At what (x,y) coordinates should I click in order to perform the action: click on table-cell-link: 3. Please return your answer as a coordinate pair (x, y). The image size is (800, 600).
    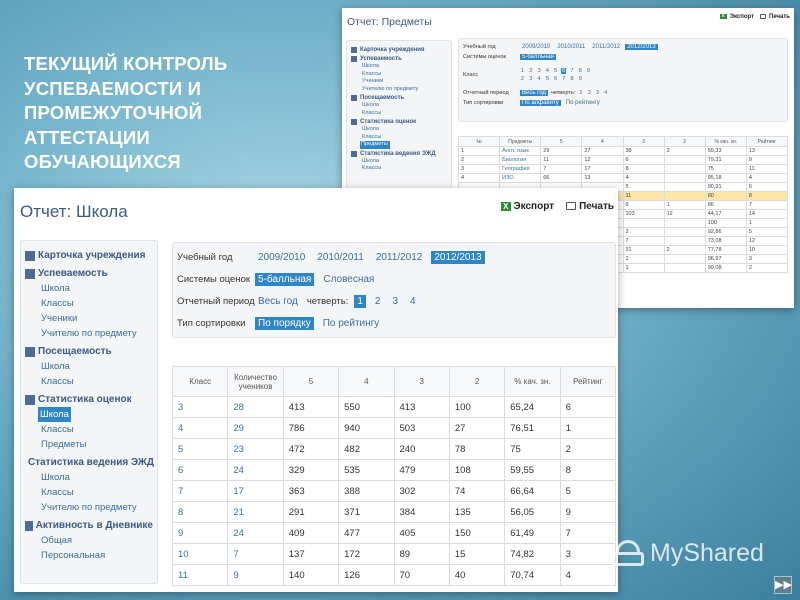
    Looking at the image, I should click on (200, 407).